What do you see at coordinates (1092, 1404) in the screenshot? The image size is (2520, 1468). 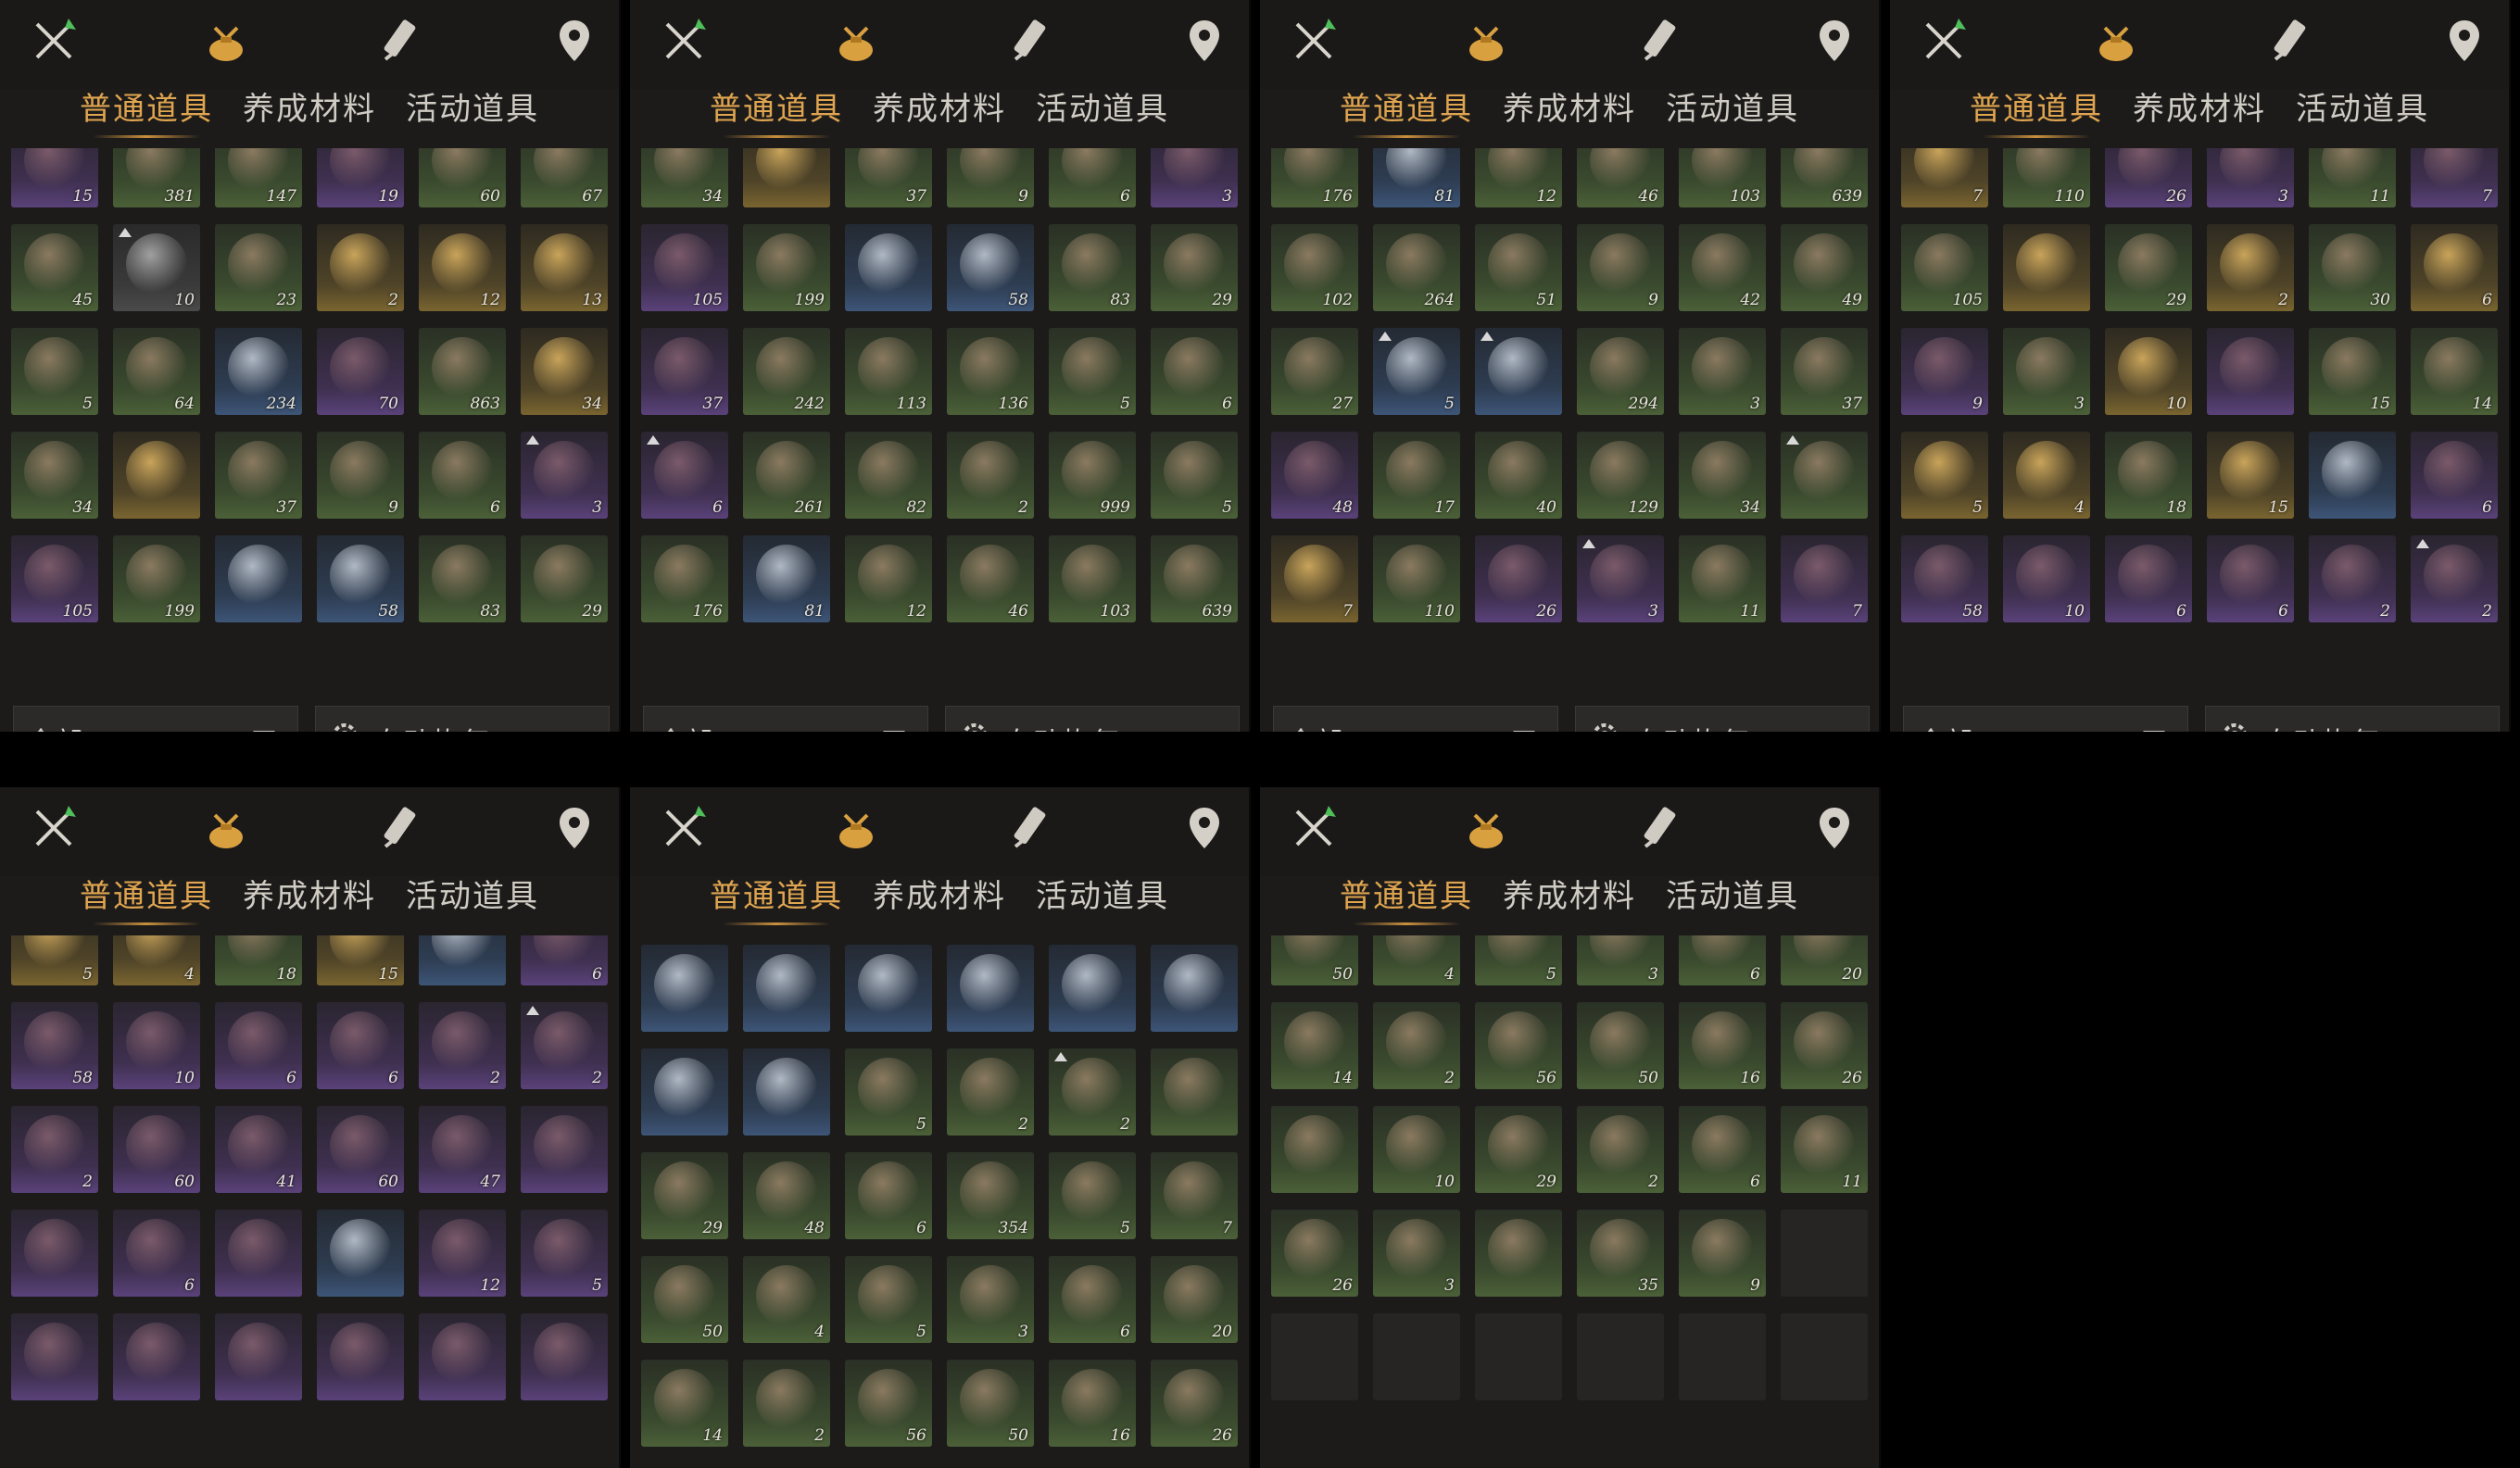 I see `item-slot: 16` at bounding box center [1092, 1404].